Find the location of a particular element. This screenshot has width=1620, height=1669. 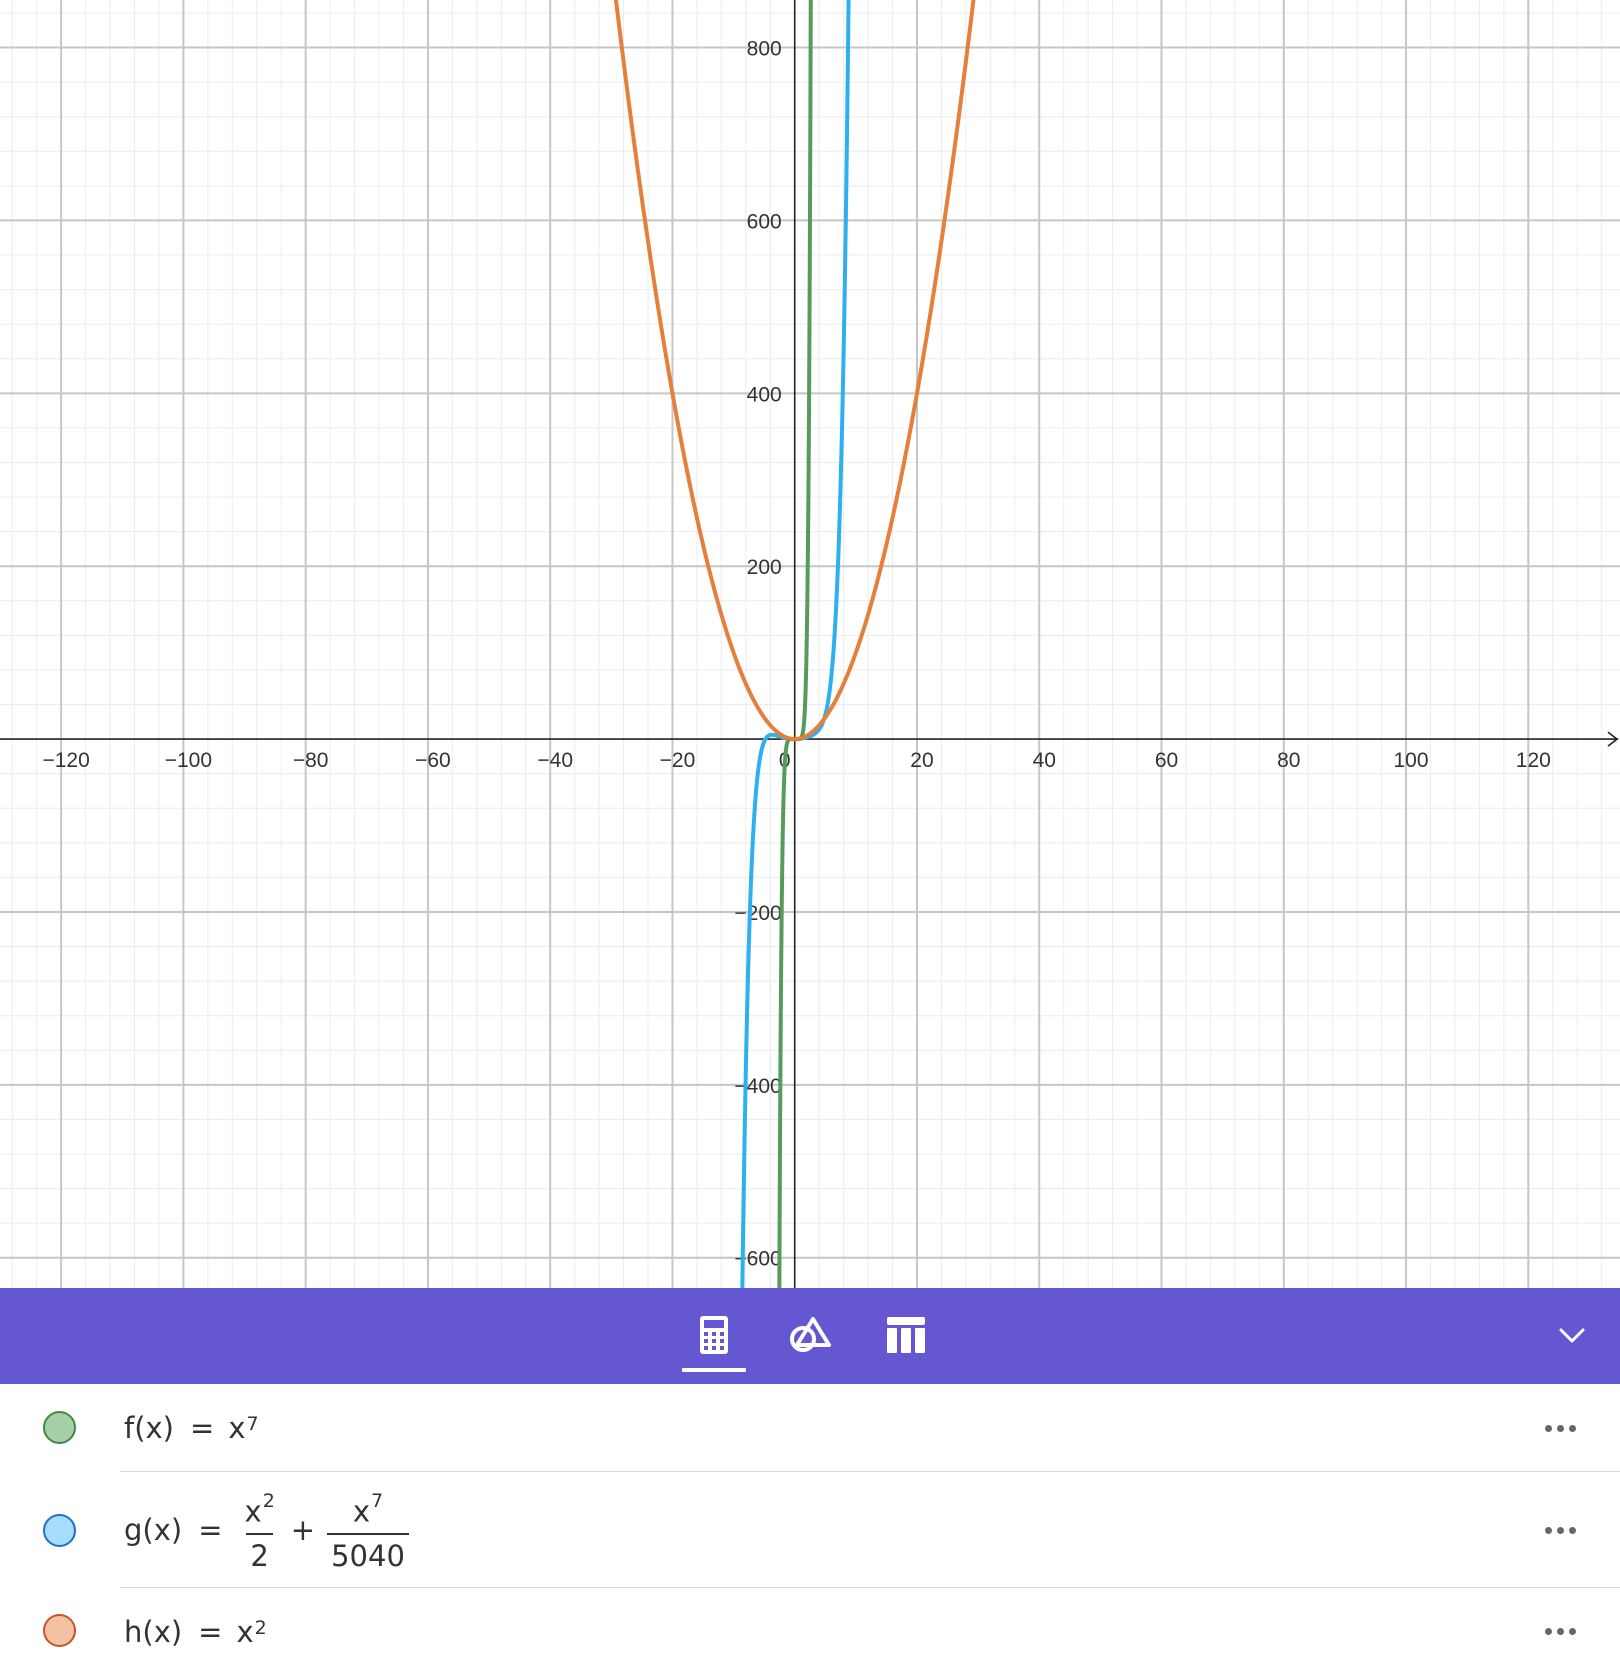

denominator: 5040 is located at coordinates (368, 1555).